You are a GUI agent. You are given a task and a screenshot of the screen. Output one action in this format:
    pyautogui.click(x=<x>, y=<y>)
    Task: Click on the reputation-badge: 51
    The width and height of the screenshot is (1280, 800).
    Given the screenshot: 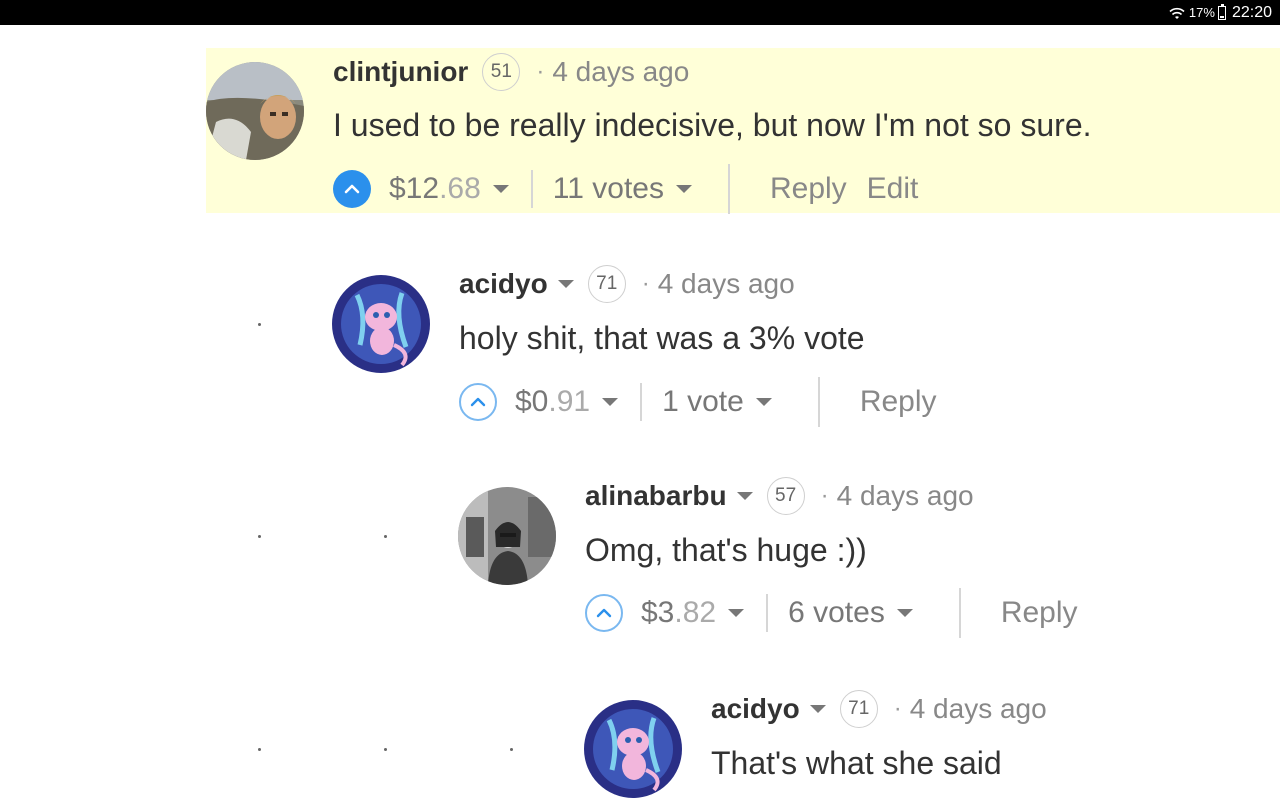 What is the action you would take?
    pyautogui.click(x=501, y=72)
    